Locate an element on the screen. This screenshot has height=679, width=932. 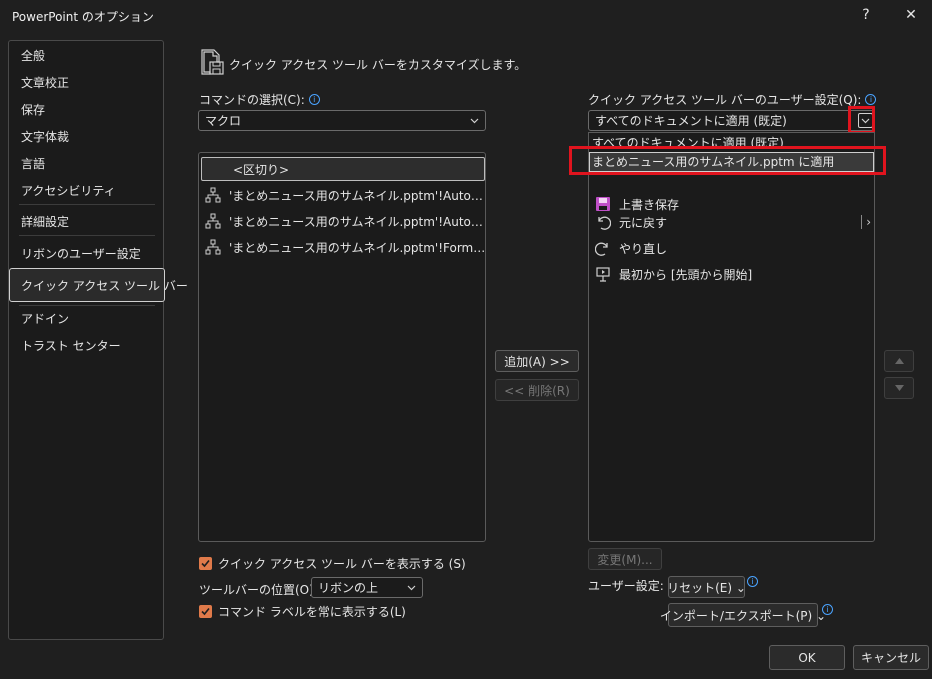
list-item: <区切り> is located at coordinates (261, 169).